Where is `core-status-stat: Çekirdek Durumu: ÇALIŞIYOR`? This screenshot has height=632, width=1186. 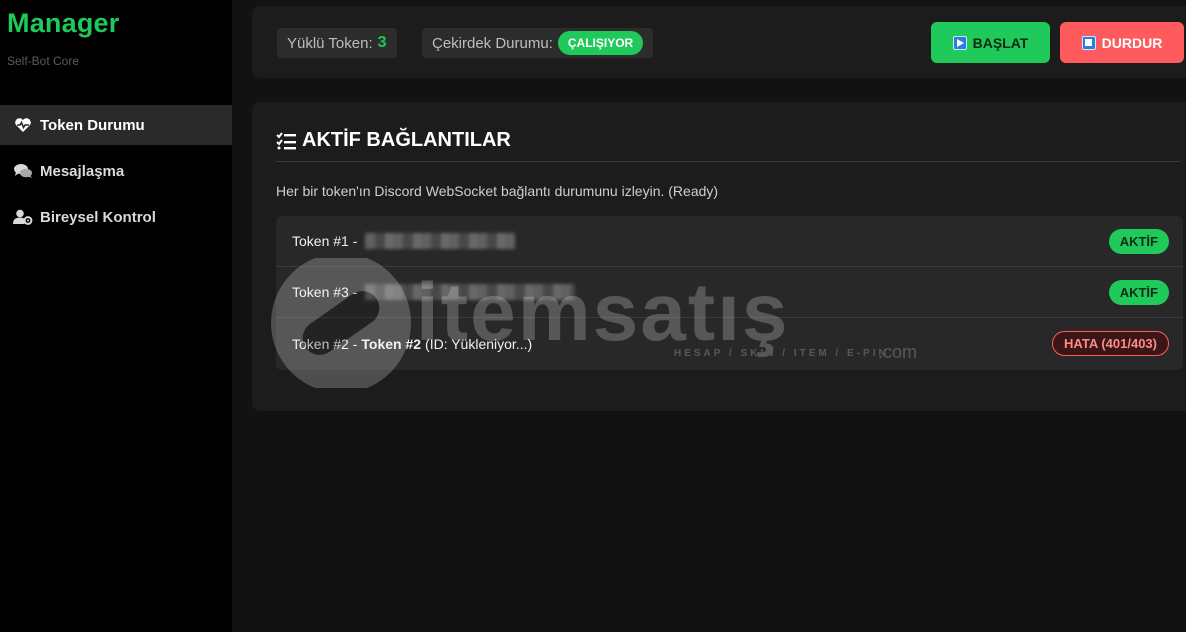
core-status-stat: Çekirdek Durumu: ÇALIŞIYOR is located at coordinates (538, 43).